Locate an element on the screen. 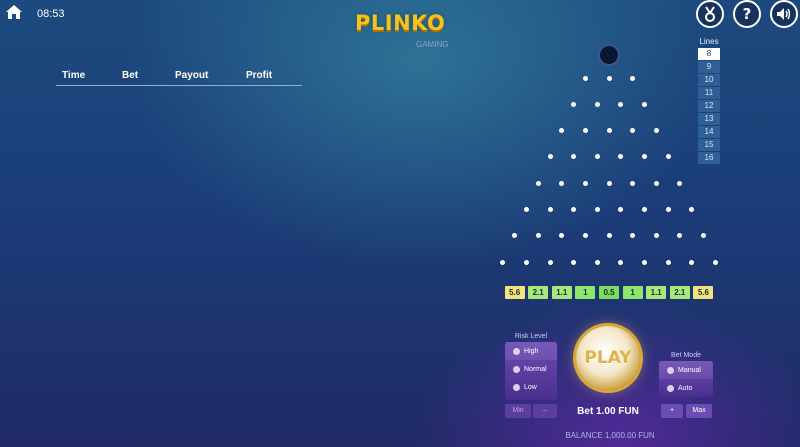 The image size is (800, 447). risk-high-option: High is located at coordinates (531, 351).